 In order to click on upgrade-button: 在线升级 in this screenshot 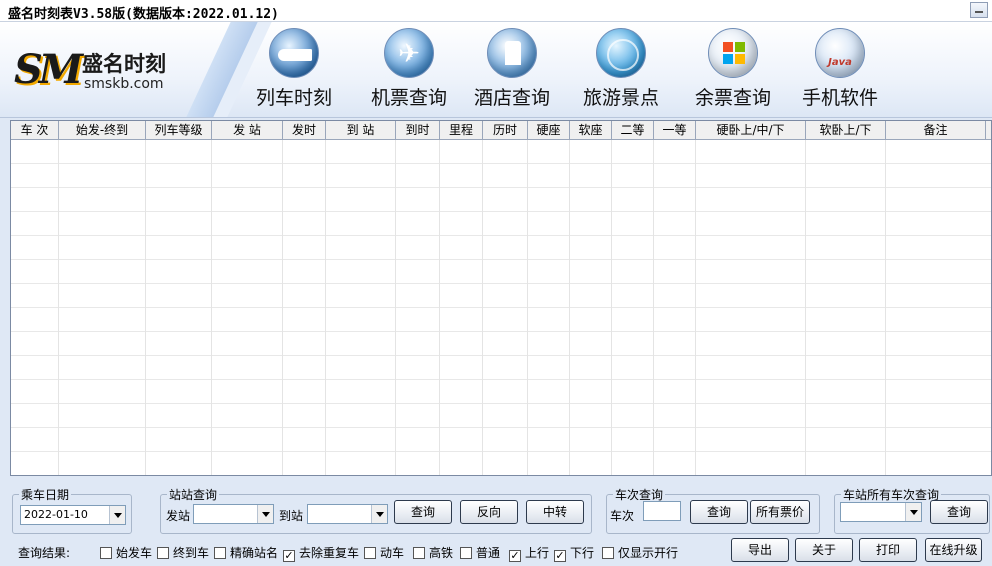, I will do `click(953, 550)`.